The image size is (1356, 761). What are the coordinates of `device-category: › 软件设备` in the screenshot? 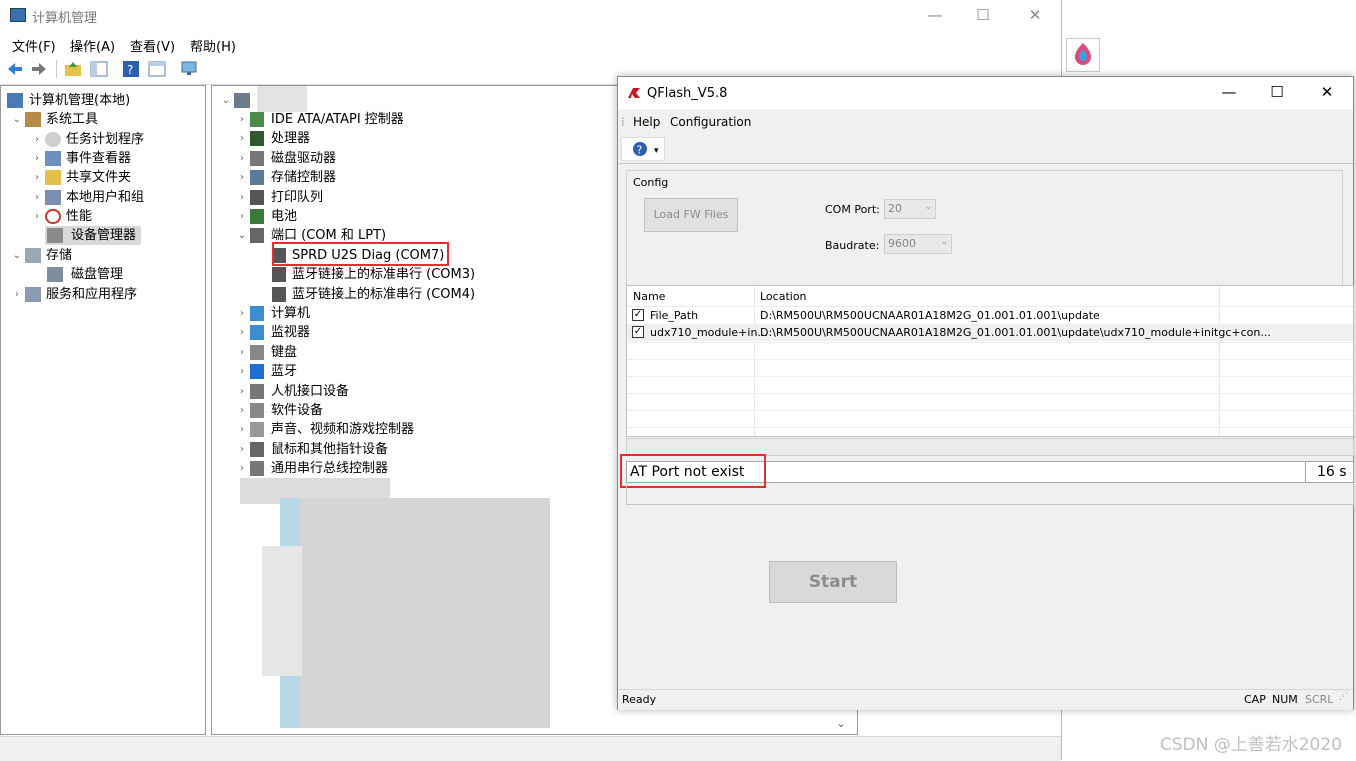 It's located at (416, 410).